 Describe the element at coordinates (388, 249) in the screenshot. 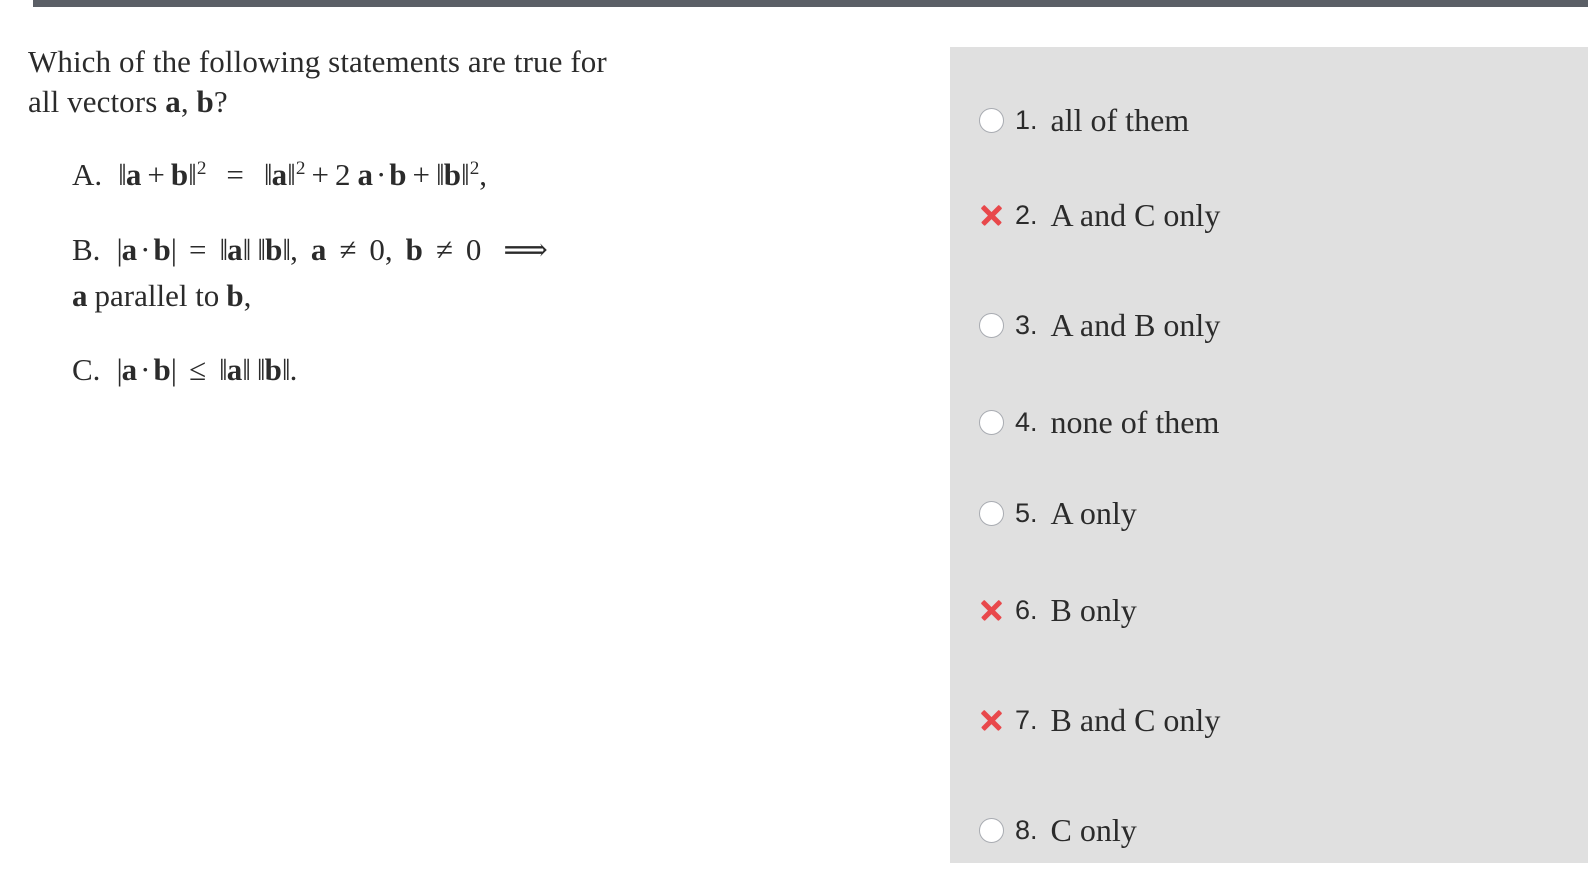

I see `comma-2: ,` at that location.